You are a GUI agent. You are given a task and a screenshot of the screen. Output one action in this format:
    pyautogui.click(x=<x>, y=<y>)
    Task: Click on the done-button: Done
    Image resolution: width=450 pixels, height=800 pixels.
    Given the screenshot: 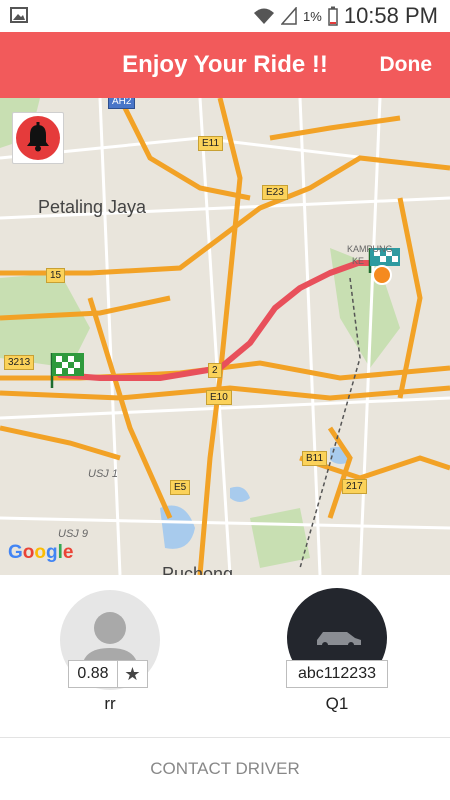 What is the action you would take?
    pyautogui.click(x=406, y=65)
    